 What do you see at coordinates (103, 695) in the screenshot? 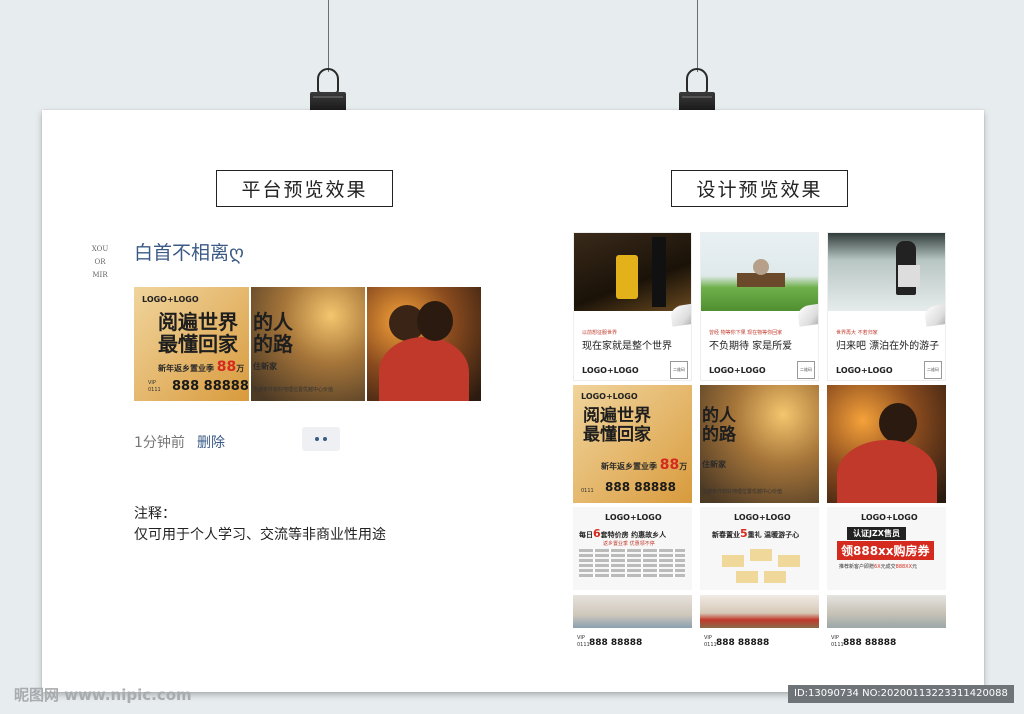
I see `watermark-site: 昵图网 www.nipic.com` at bounding box center [103, 695].